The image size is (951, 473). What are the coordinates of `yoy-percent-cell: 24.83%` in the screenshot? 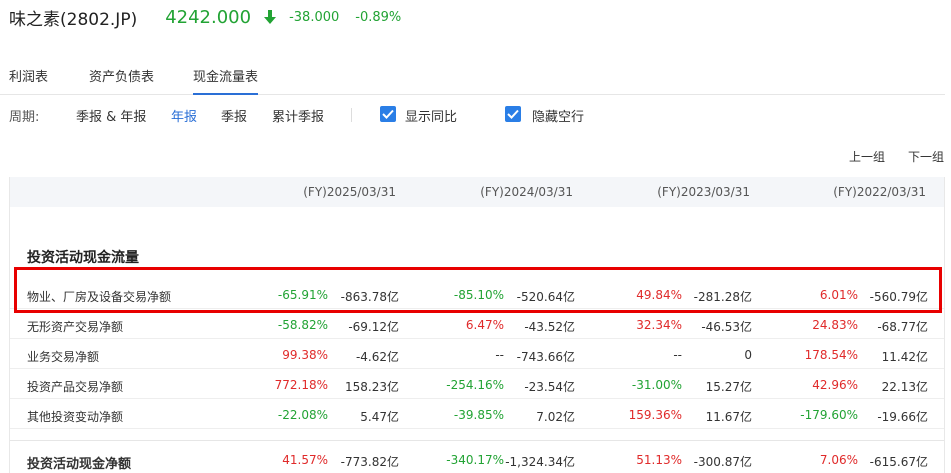 It's located at (835, 325).